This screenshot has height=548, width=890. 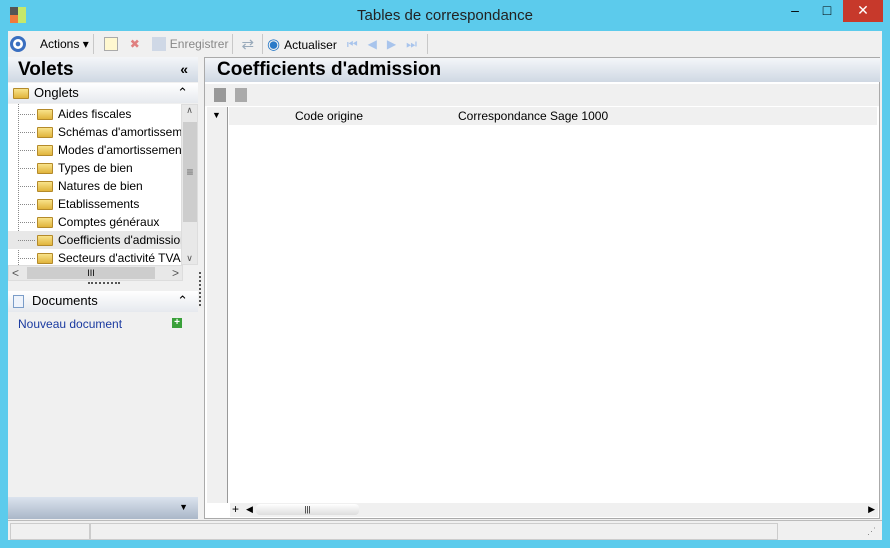 I want to click on column-header-code-origine: Code origine, so click(x=329, y=116).